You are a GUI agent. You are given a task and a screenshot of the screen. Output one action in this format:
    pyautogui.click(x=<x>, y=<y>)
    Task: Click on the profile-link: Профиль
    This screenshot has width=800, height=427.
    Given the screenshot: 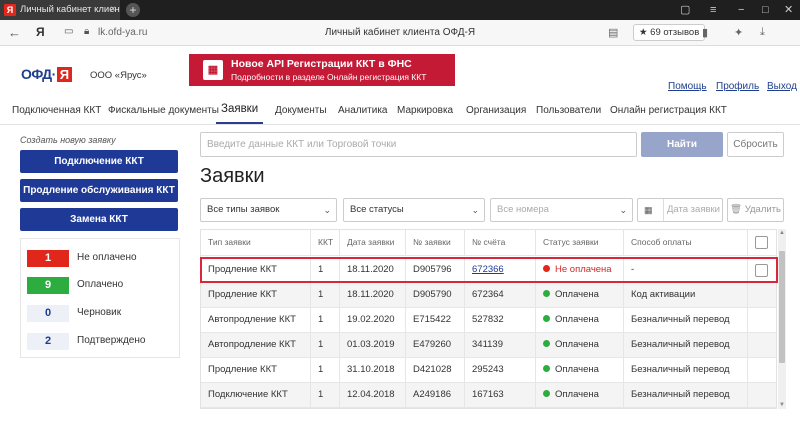 What is the action you would take?
    pyautogui.click(x=737, y=86)
    